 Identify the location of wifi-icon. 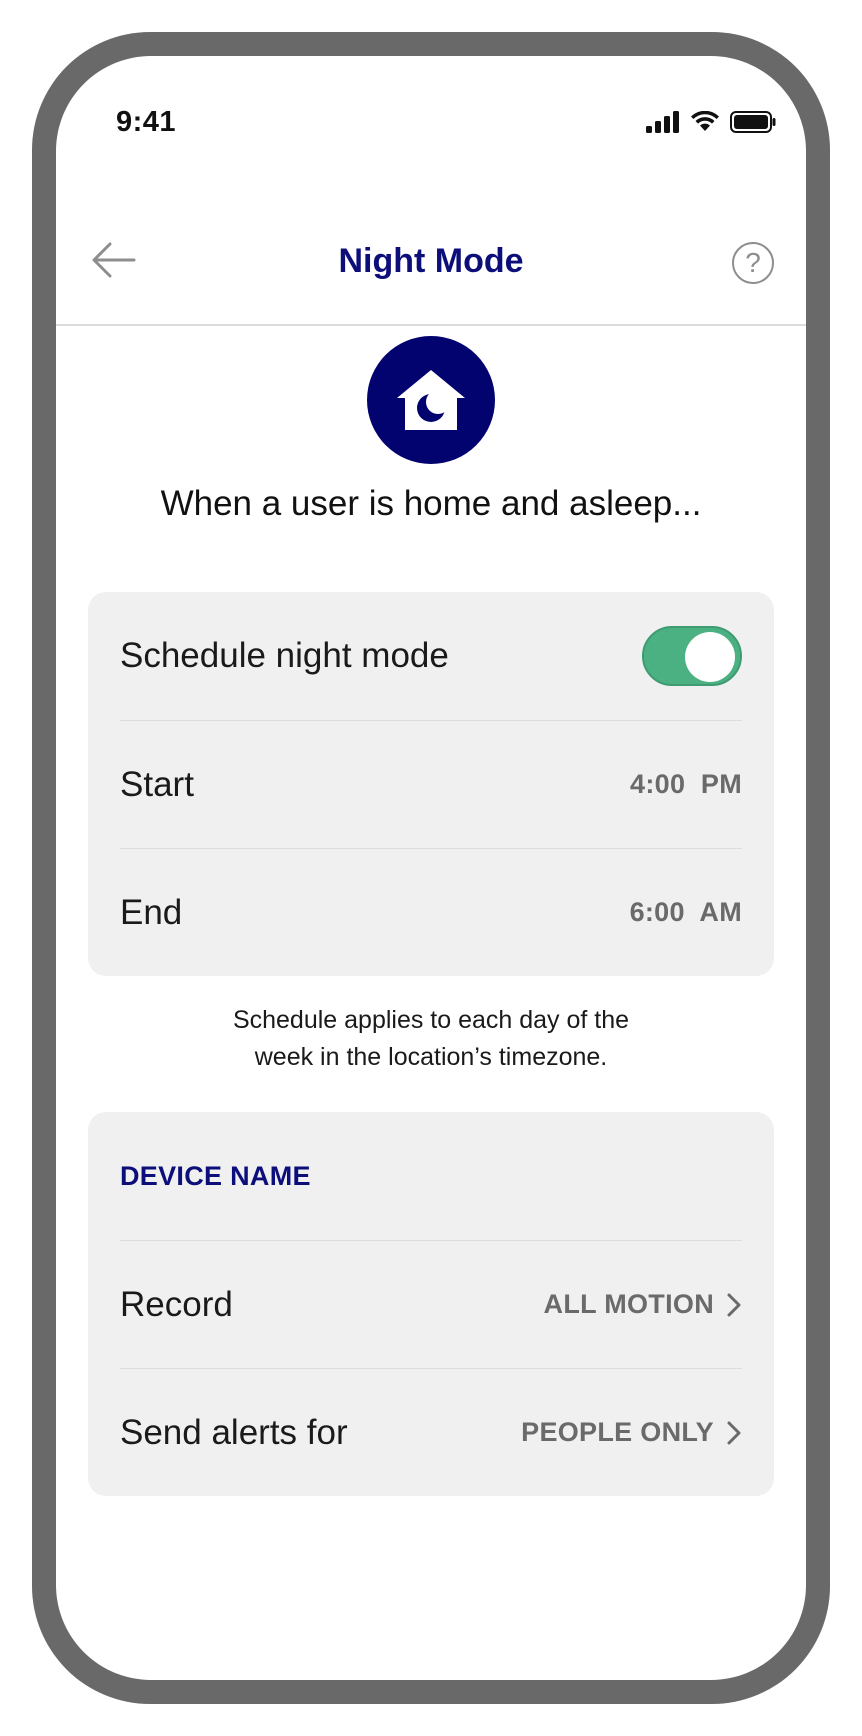
(705, 121).